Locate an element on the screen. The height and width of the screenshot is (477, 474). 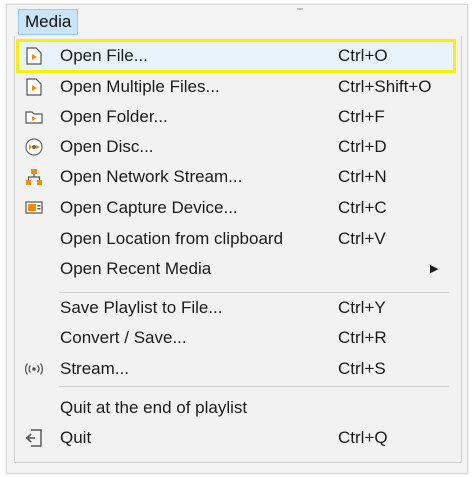
capture-device-icon is located at coordinates (34, 208).